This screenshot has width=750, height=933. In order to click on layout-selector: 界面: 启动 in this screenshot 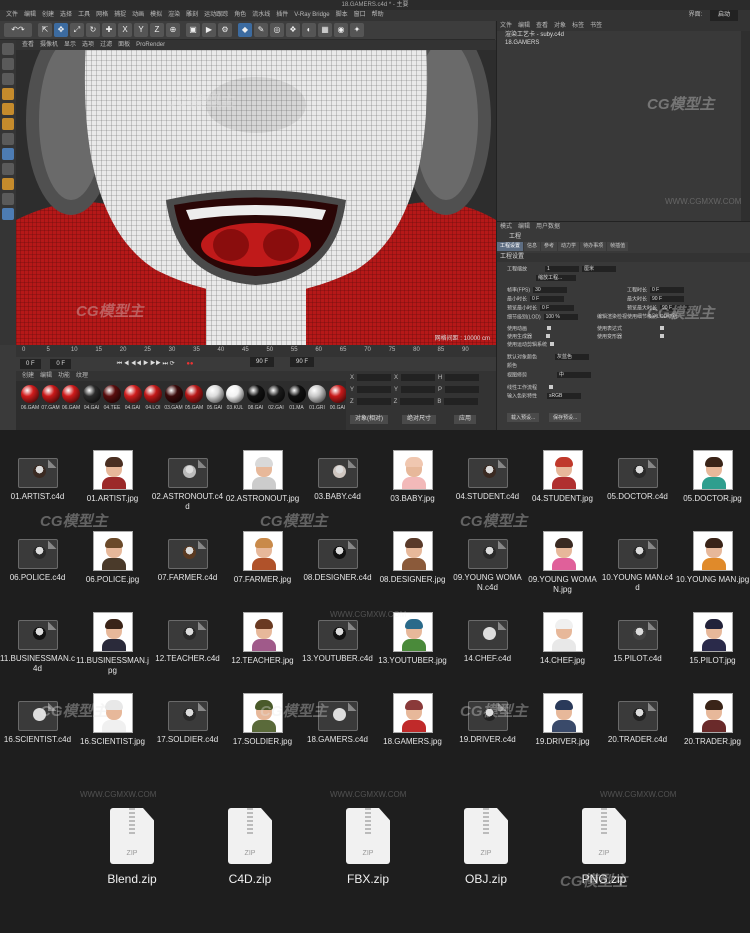, I will do `click(713, 15)`.